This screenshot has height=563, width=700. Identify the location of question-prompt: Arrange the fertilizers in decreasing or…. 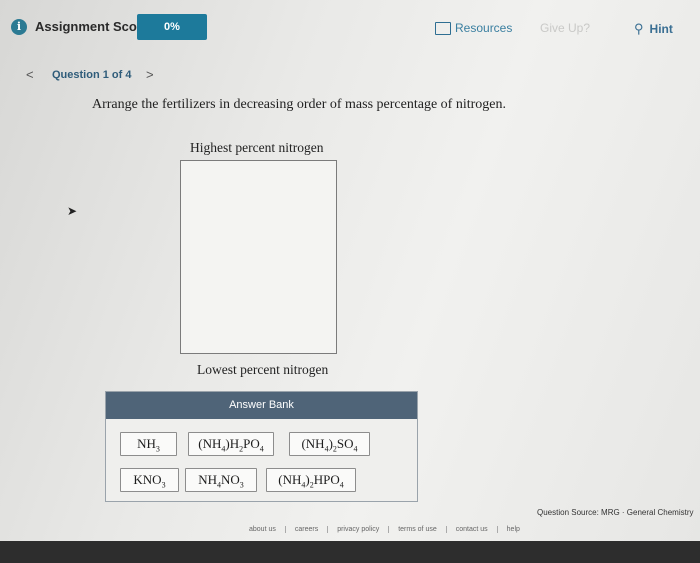
(299, 104).